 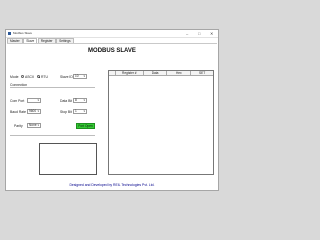 I want to click on baud-rate-label: Baud Rate, so click(x=18, y=112).